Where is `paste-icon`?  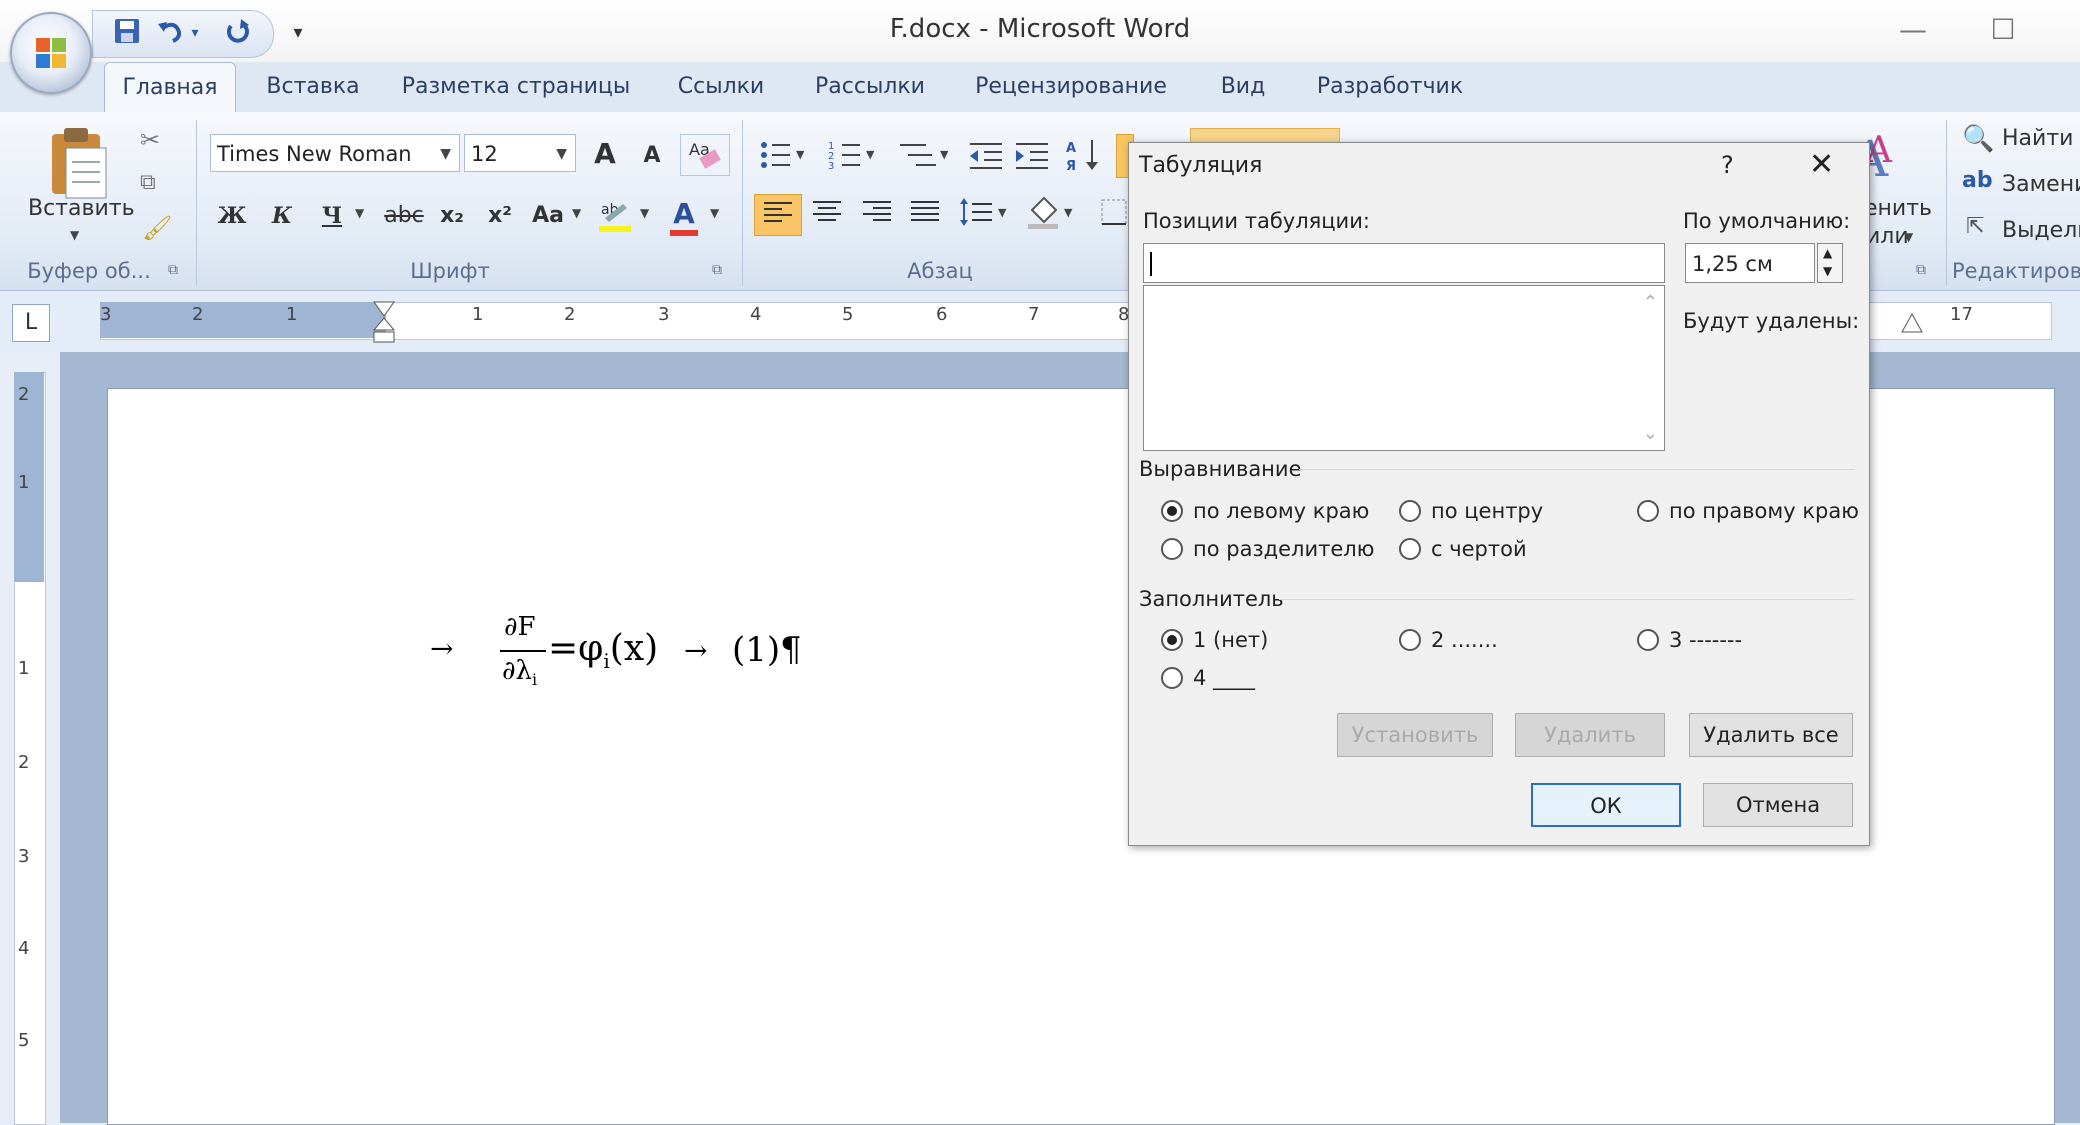
paste-icon is located at coordinates (80, 162).